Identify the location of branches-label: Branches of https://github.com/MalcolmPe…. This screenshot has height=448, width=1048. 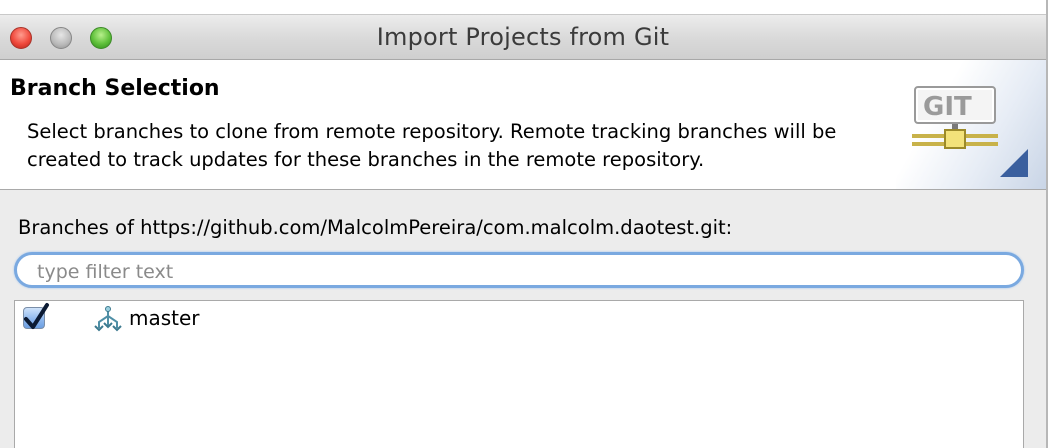
(375, 227).